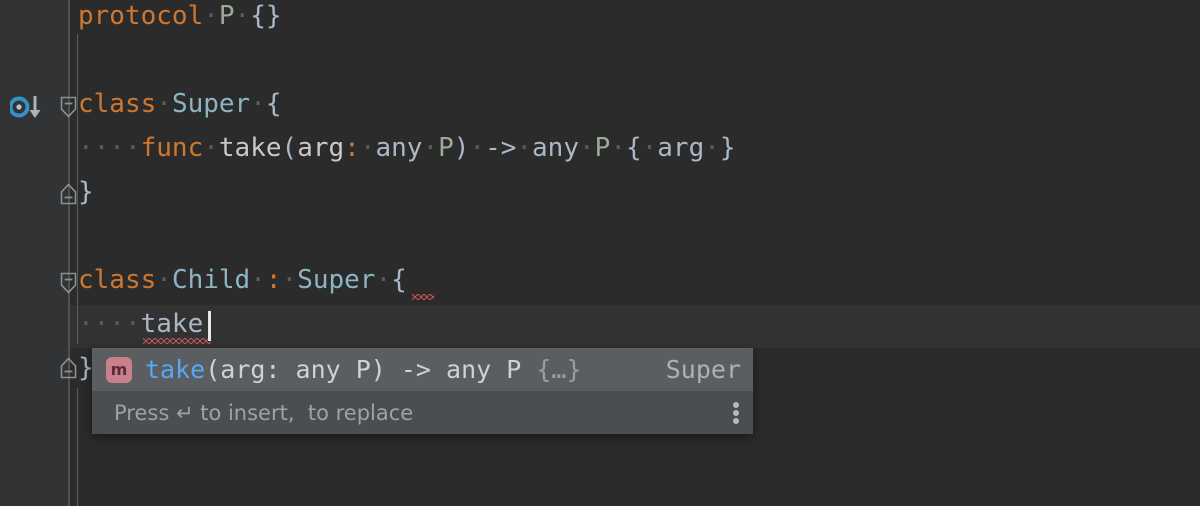 This screenshot has width=1200, height=506. I want to click on code-line: class·Super·{, so click(180, 104).